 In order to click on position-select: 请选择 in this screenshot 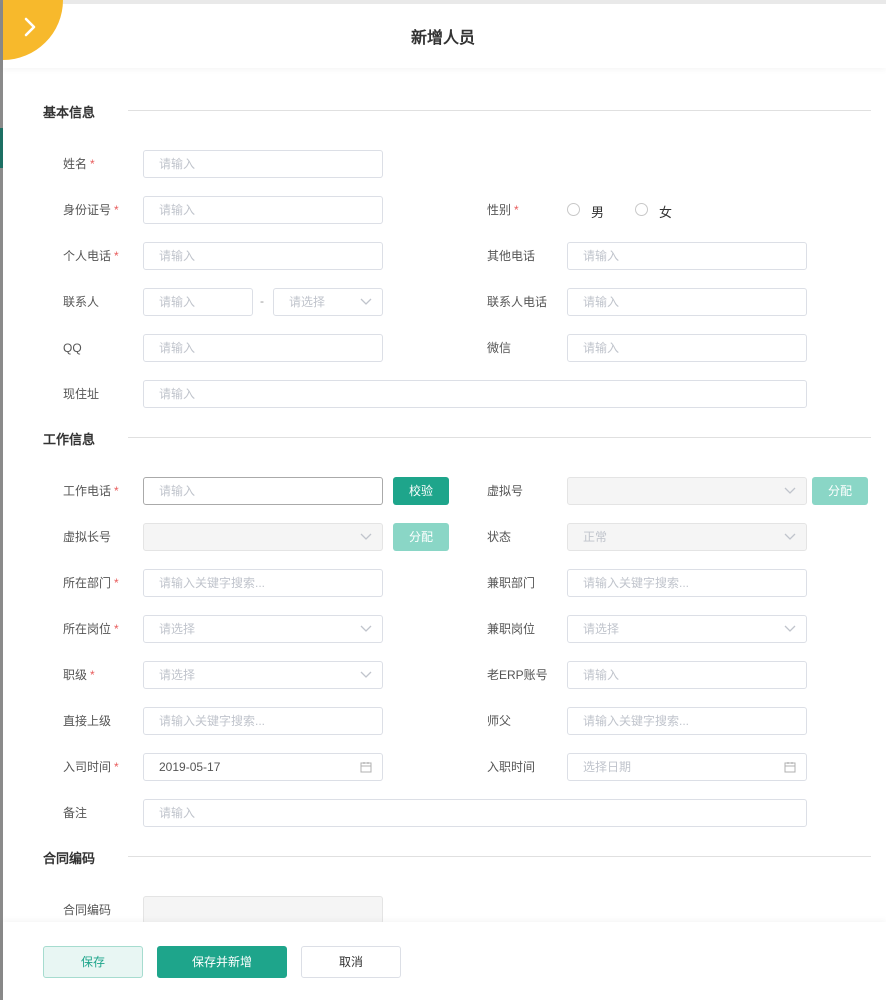, I will do `click(263, 629)`.